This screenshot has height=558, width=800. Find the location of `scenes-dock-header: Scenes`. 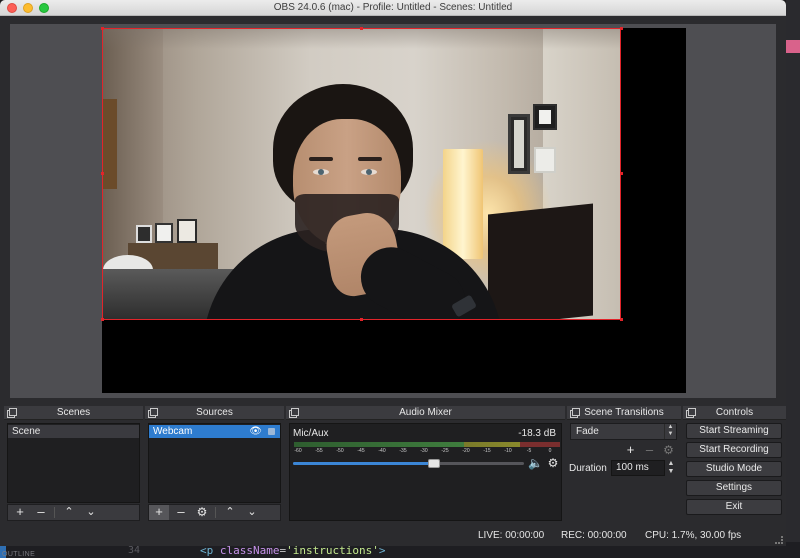

scenes-dock-header: Scenes is located at coordinates (73, 413).